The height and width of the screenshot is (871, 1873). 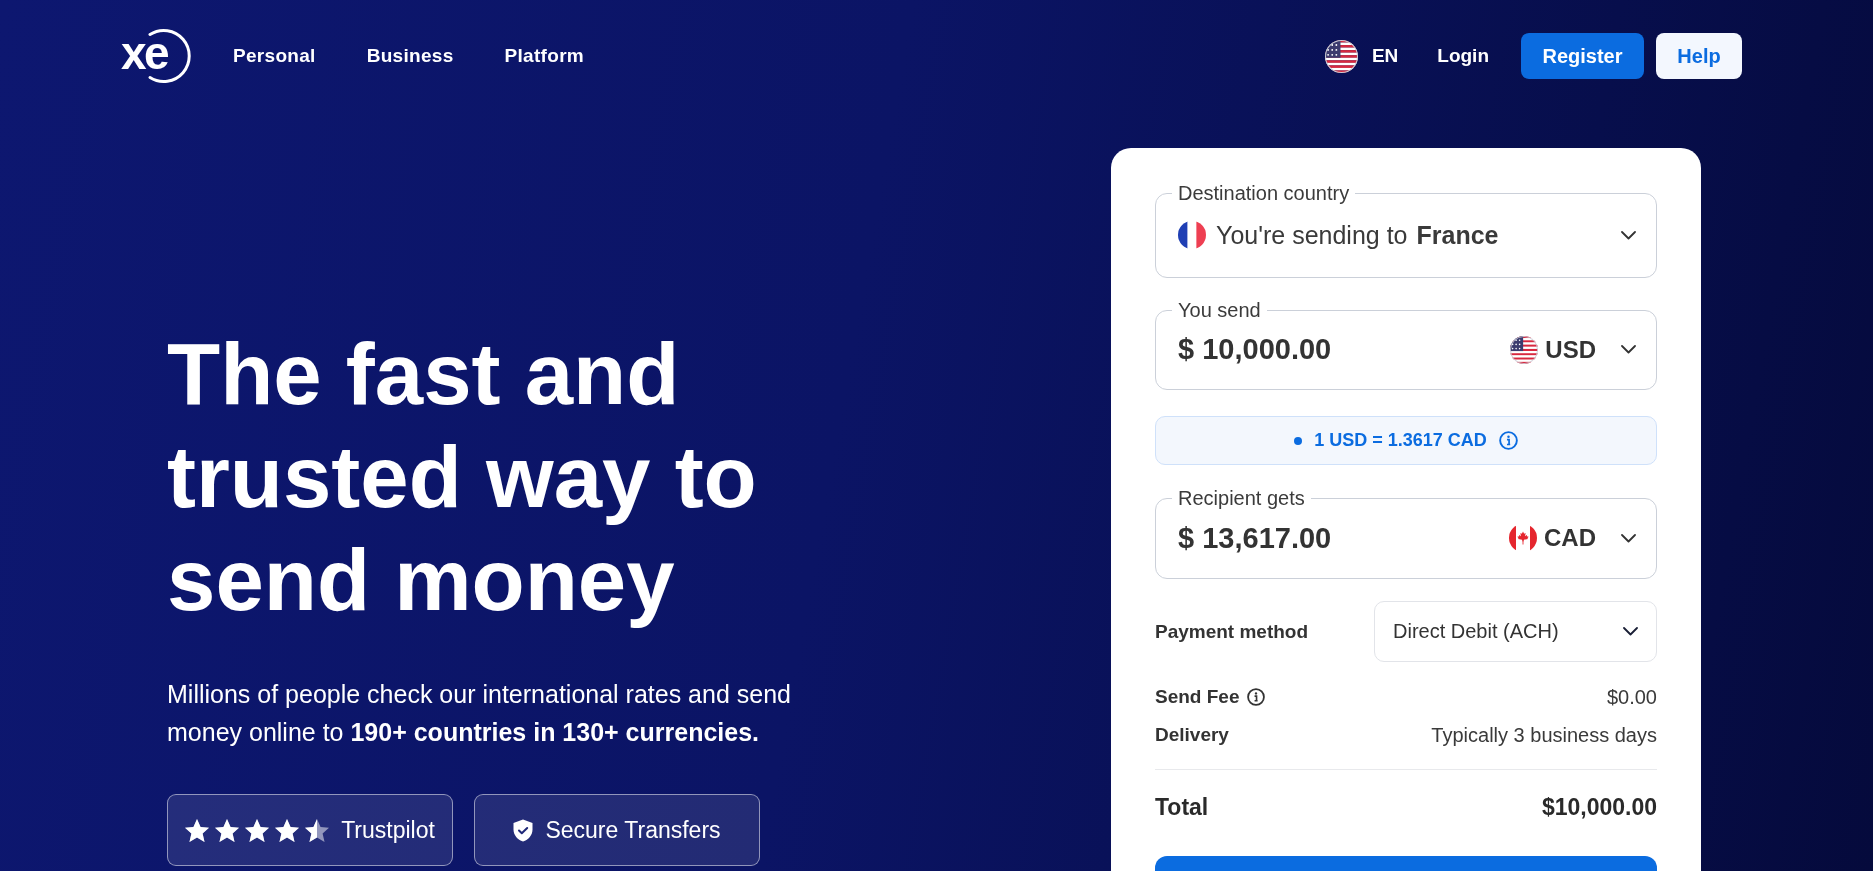 What do you see at coordinates (388, 830) in the screenshot?
I see `rating-source-text: Trustpilot` at bounding box center [388, 830].